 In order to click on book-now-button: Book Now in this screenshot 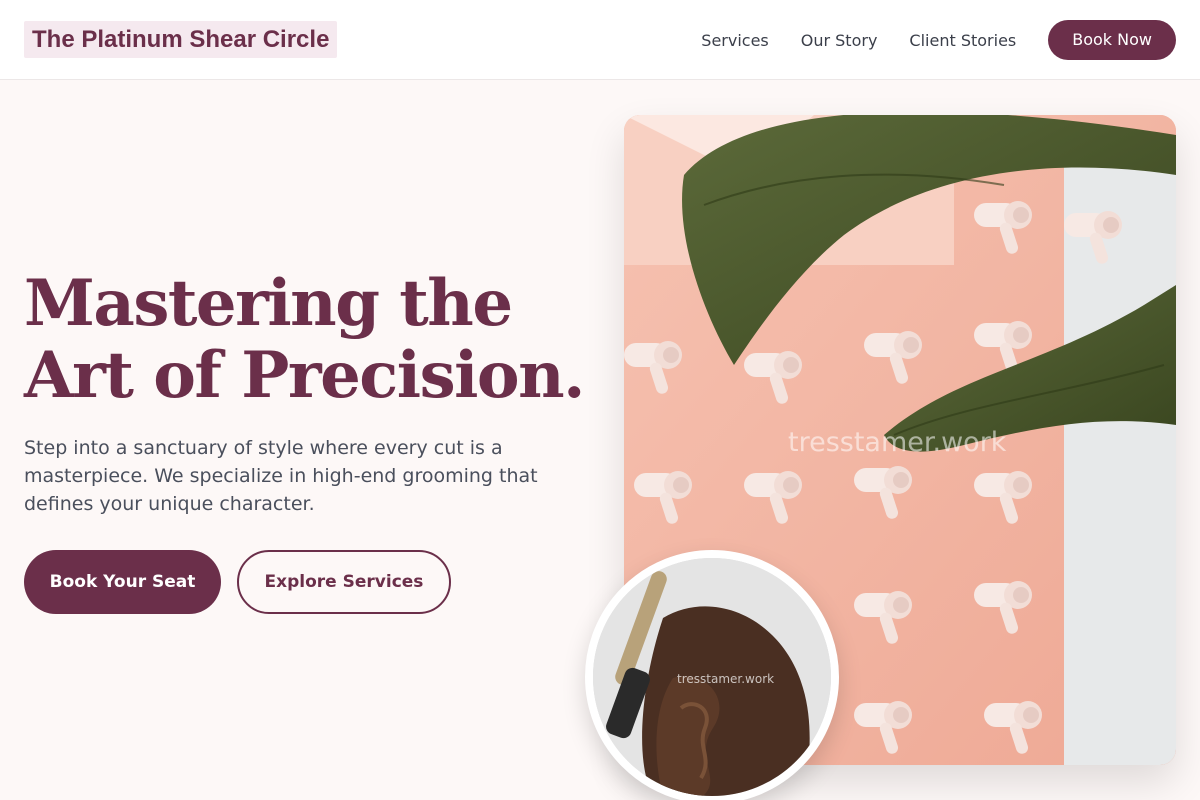, I will do `click(1112, 40)`.